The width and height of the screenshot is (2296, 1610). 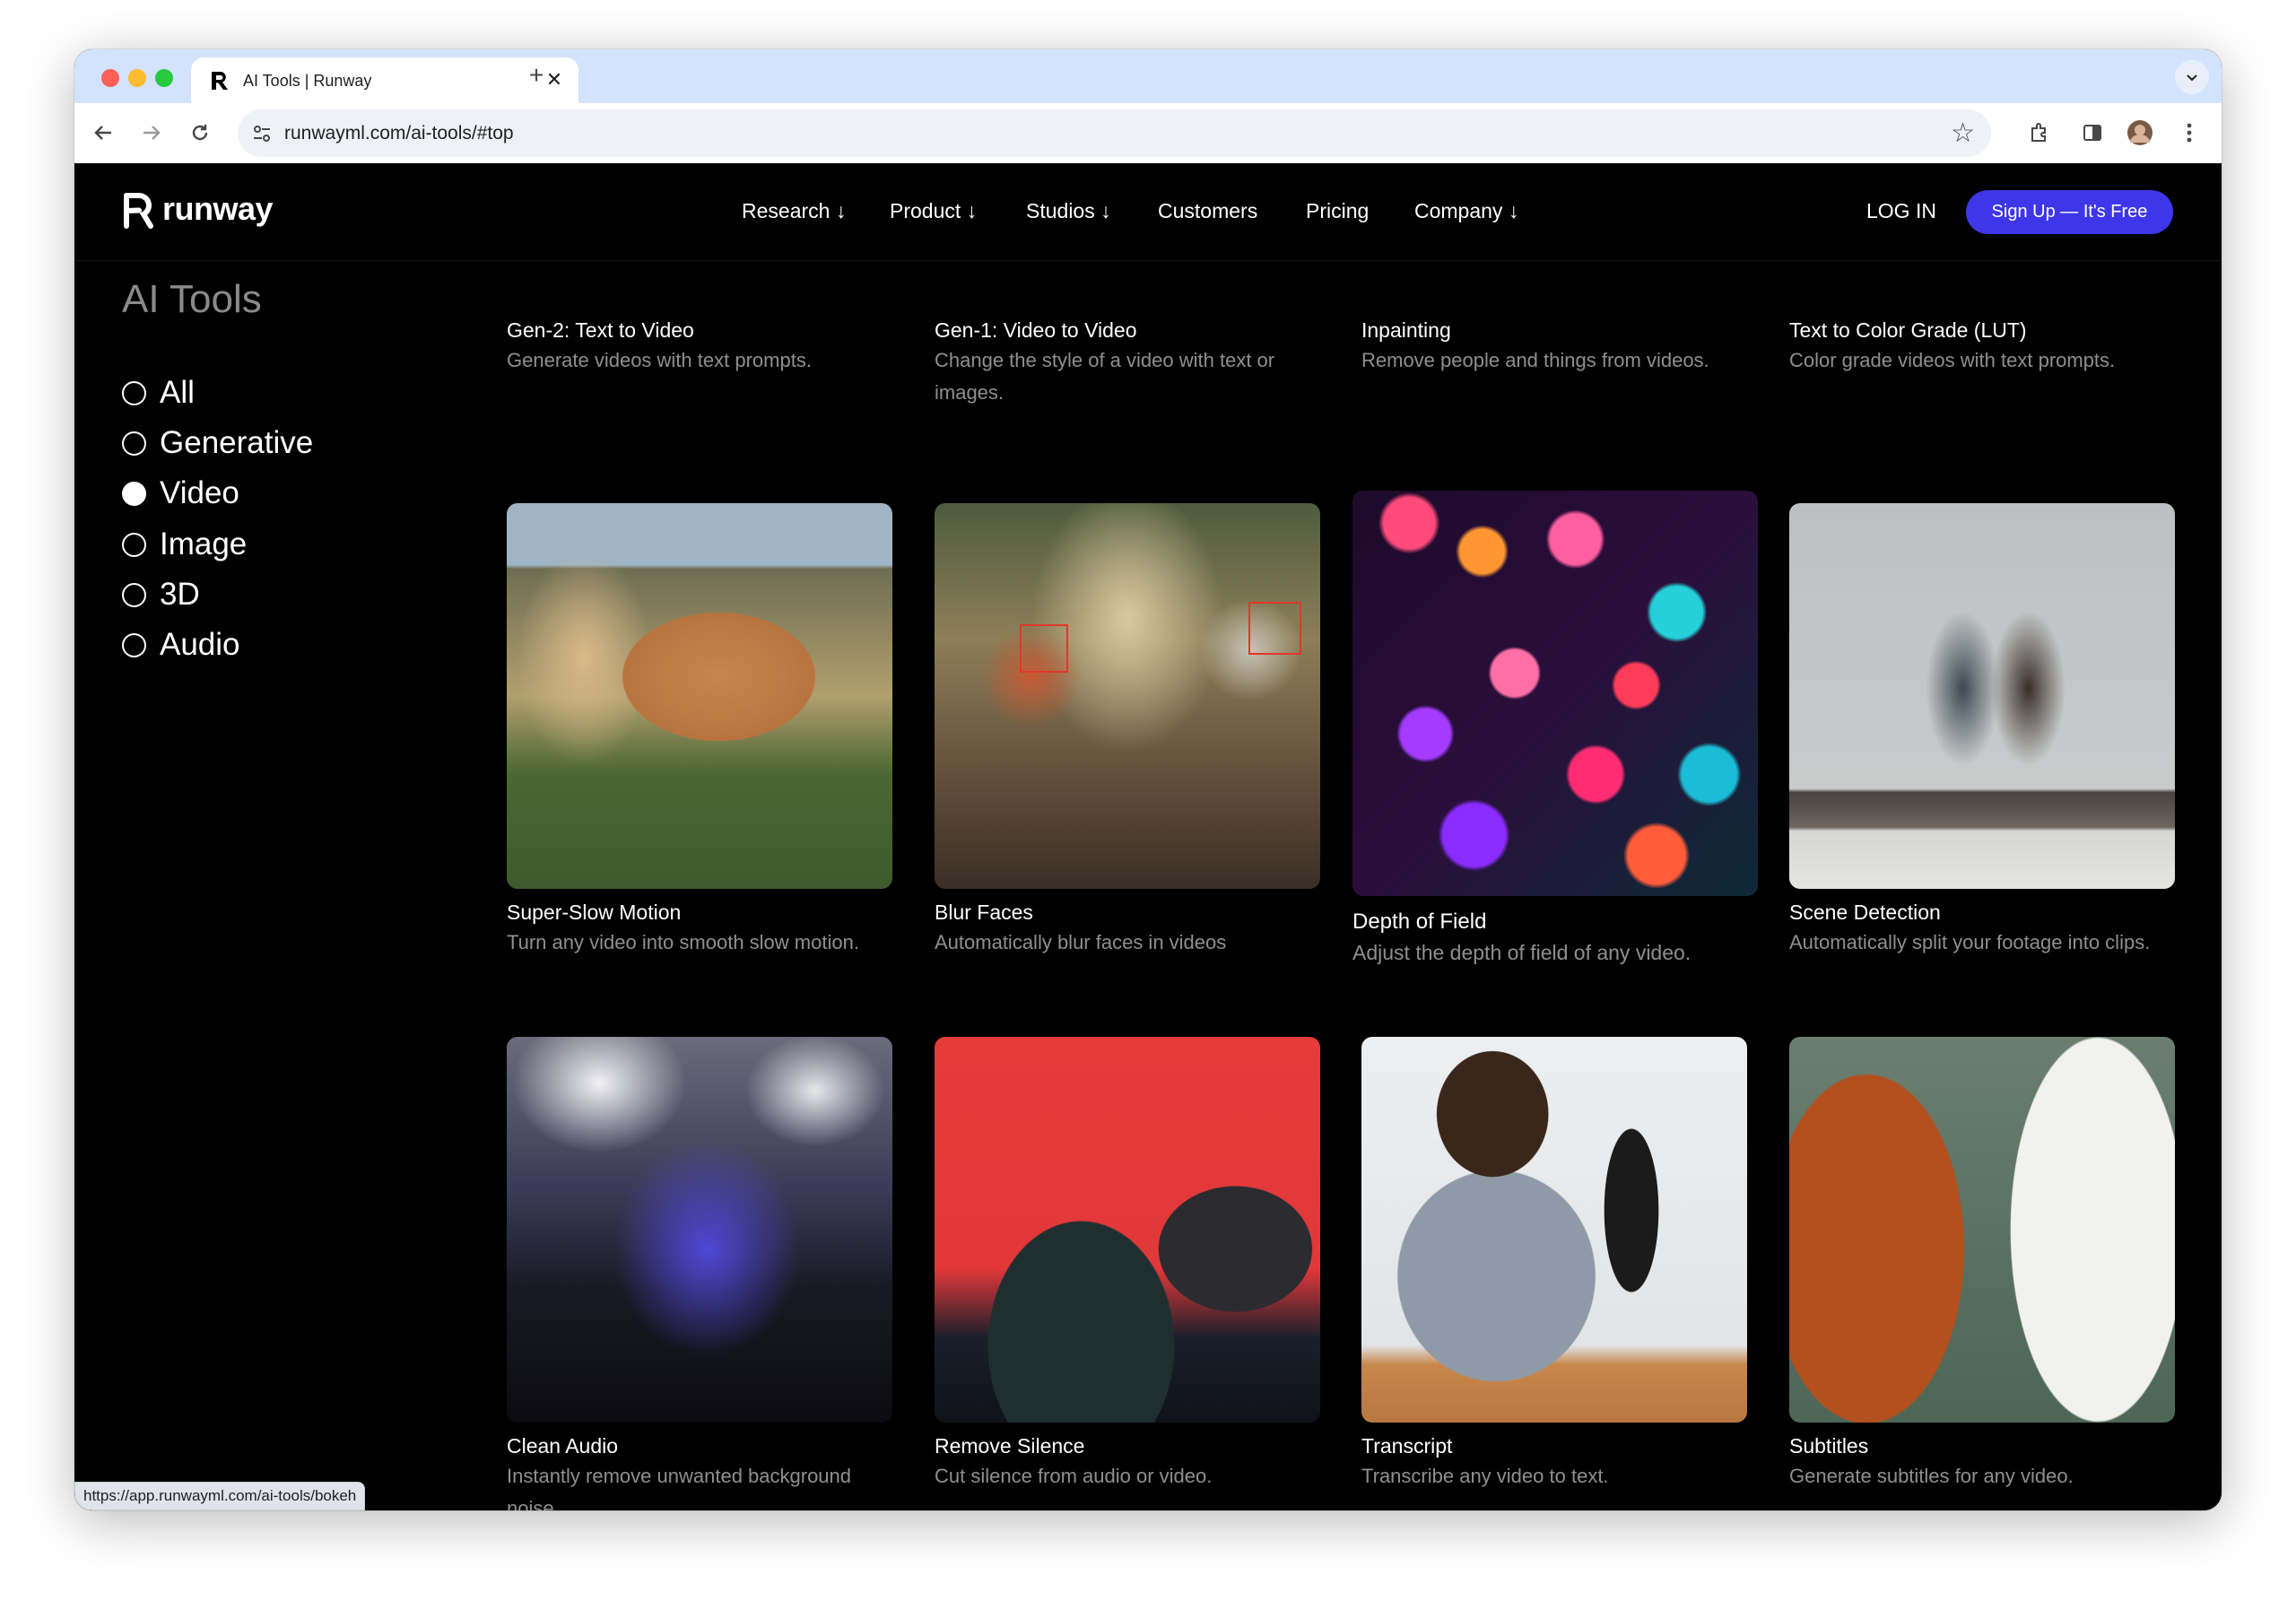 I want to click on tool-title: Clean Audio, so click(x=562, y=1446).